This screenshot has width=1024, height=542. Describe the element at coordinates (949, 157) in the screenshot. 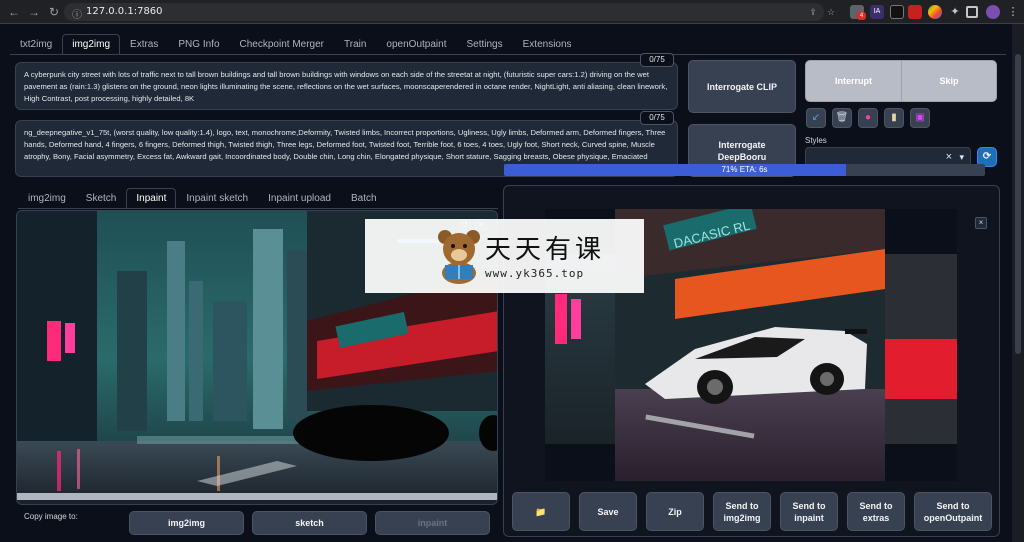

I see `styles-clear-icon: ×` at that location.